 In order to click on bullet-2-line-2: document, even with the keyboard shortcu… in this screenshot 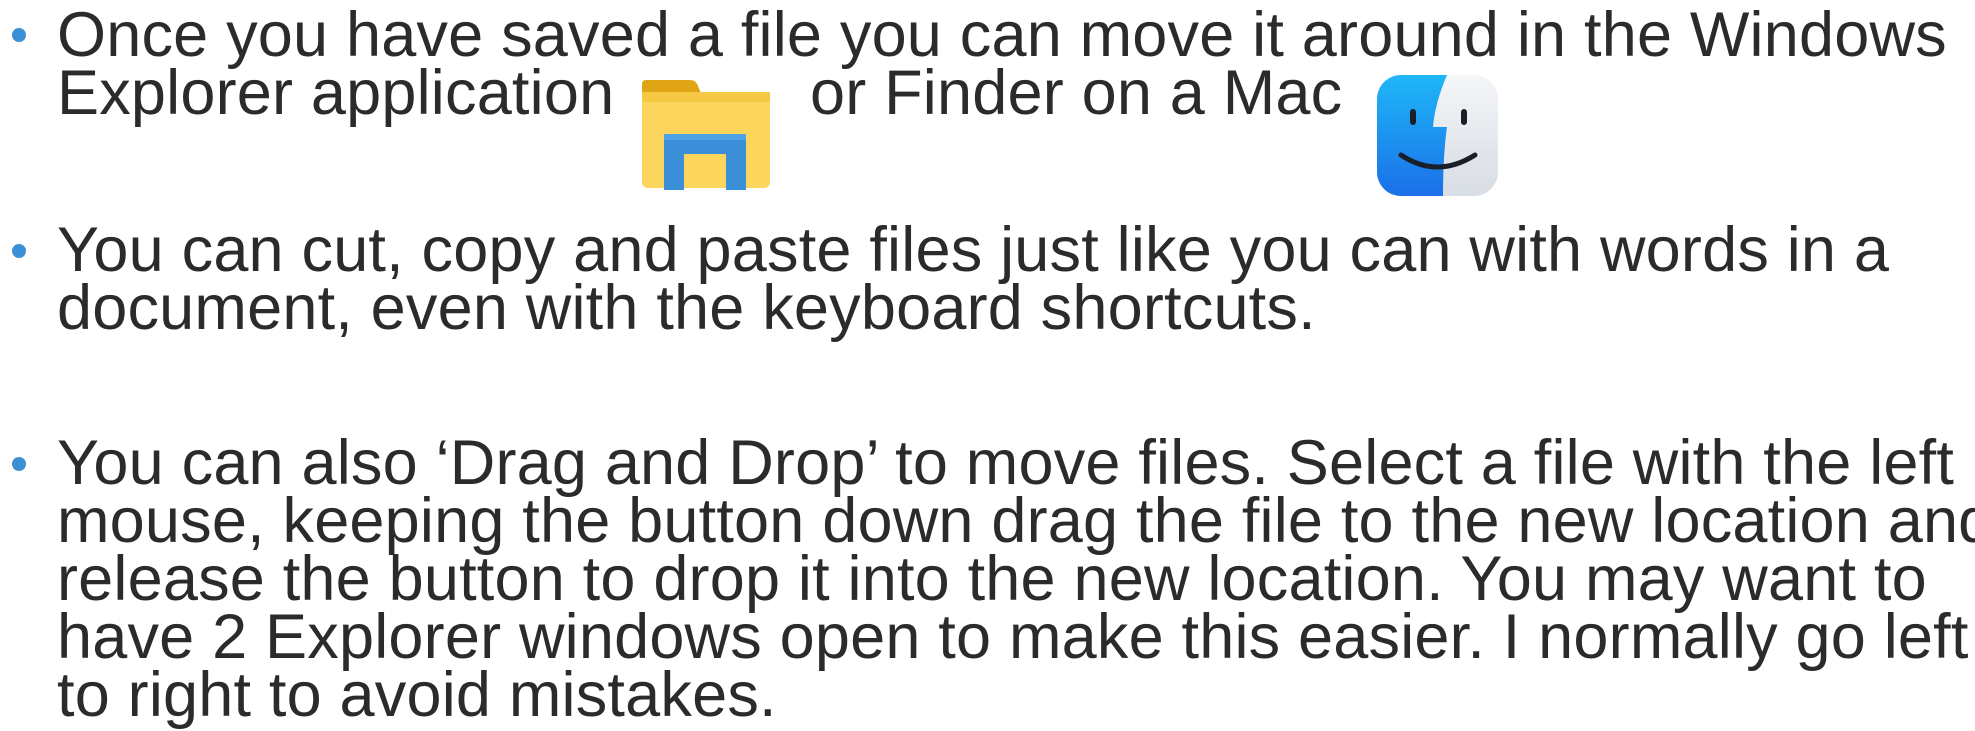, I will do `click(686, 308)`.